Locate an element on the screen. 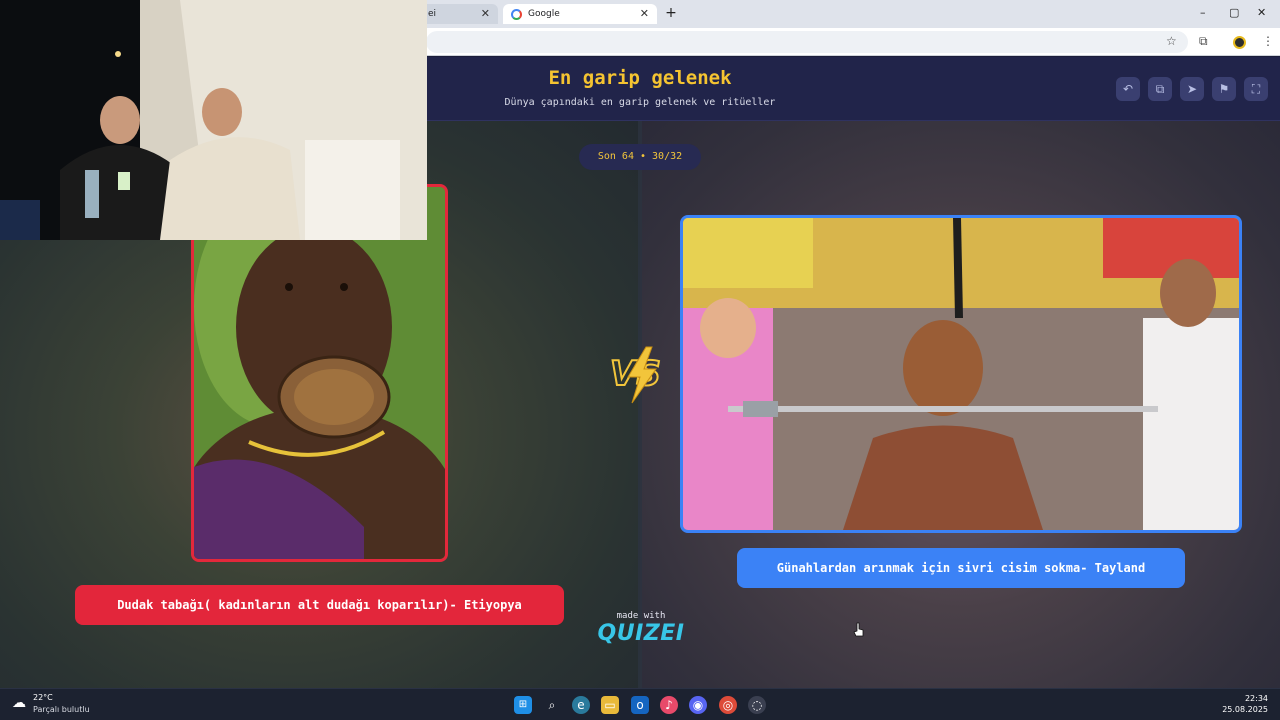  menu-icon: ⋮ is located at coordinates (1268, 41).